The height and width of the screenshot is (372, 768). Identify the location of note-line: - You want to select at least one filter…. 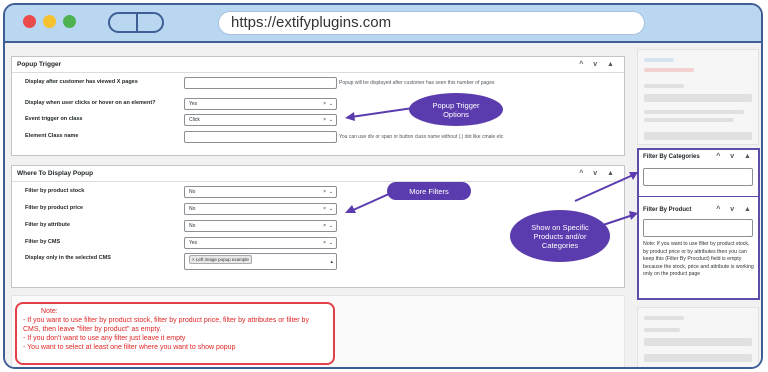
(129, 347).